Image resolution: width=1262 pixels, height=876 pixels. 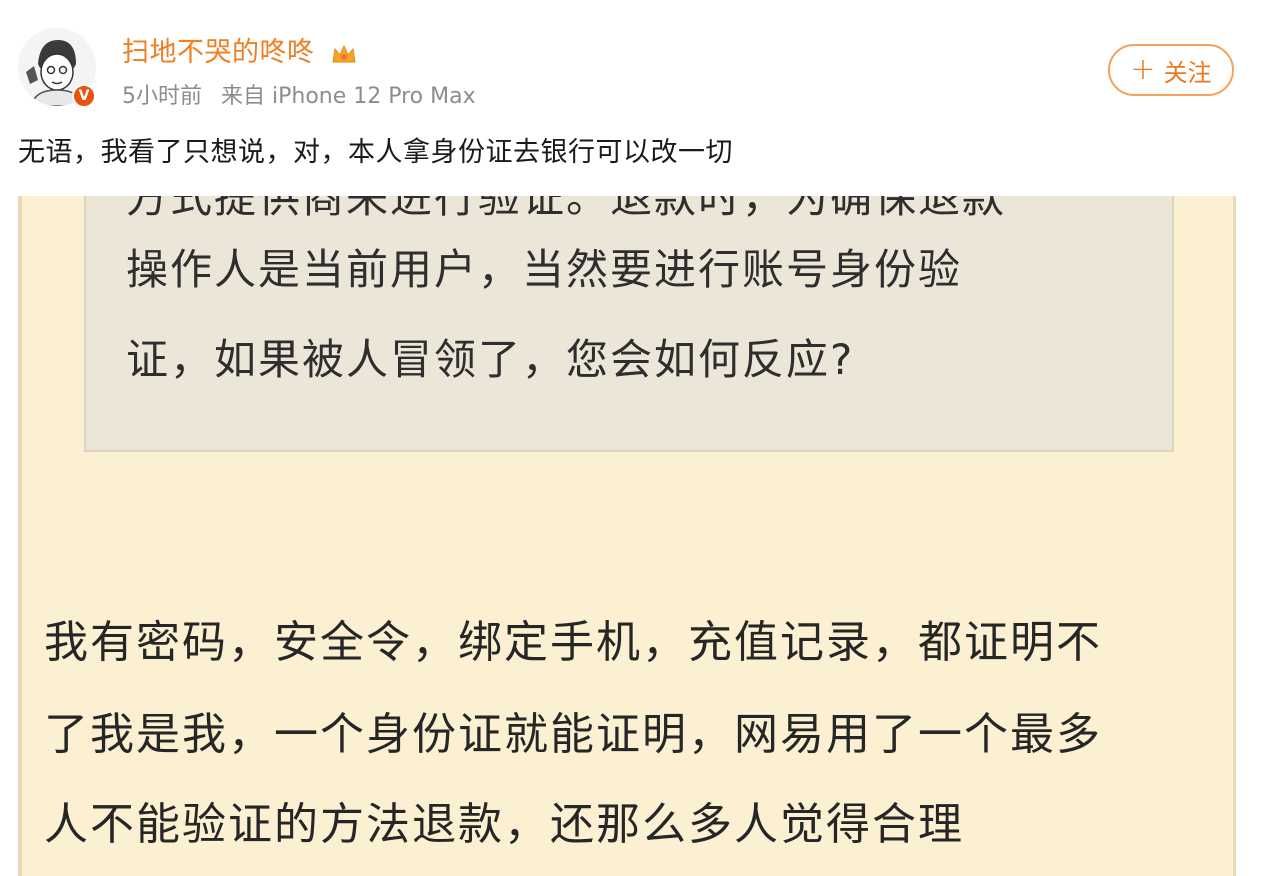 I want to click on quote-line: 方式提供商来进行验证。退款时，为确保退款, so click(x=566, y=209).